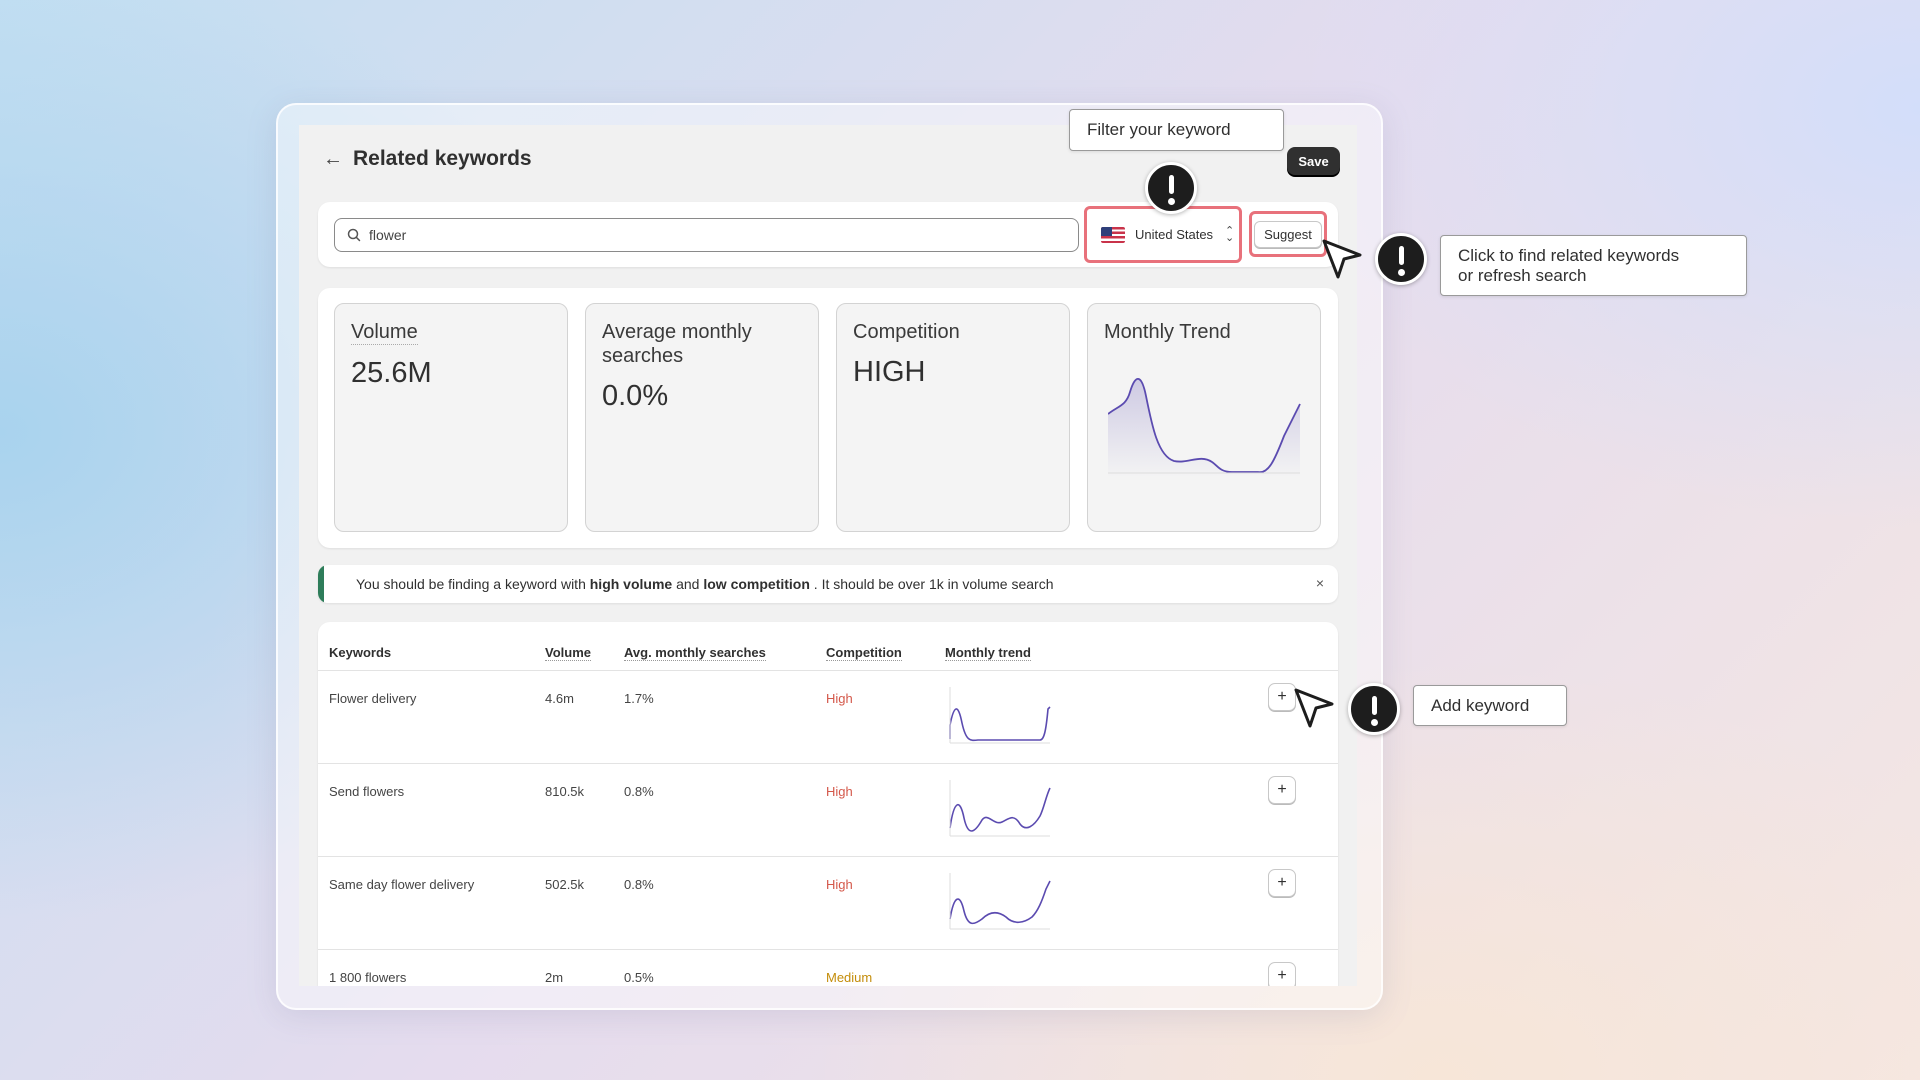  What do you see at coordinates (1522, 275) in the screenshot?
I see `suggest-tooltip-line2: or refresh search` at bounding box center [1522, 275].